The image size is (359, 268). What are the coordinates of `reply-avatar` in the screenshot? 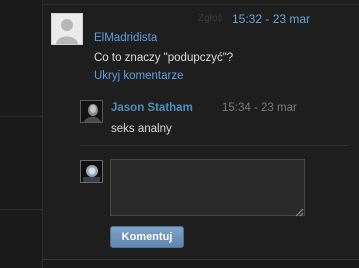 It's located at (91, 111).